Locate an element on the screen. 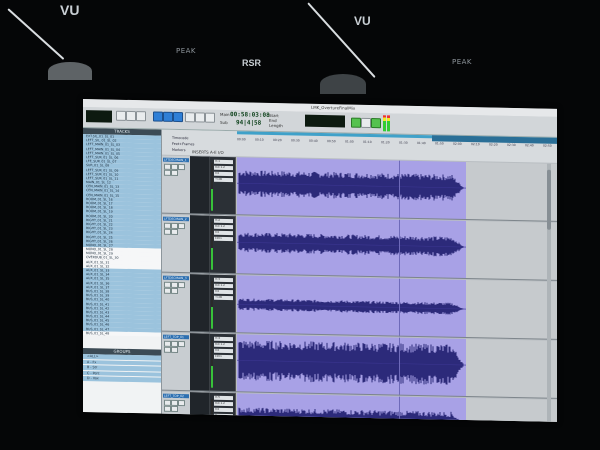 The height and width of the screenshot is (450, 600). ruler-tick-label: 01:30 is located at coordinates (403, 142).